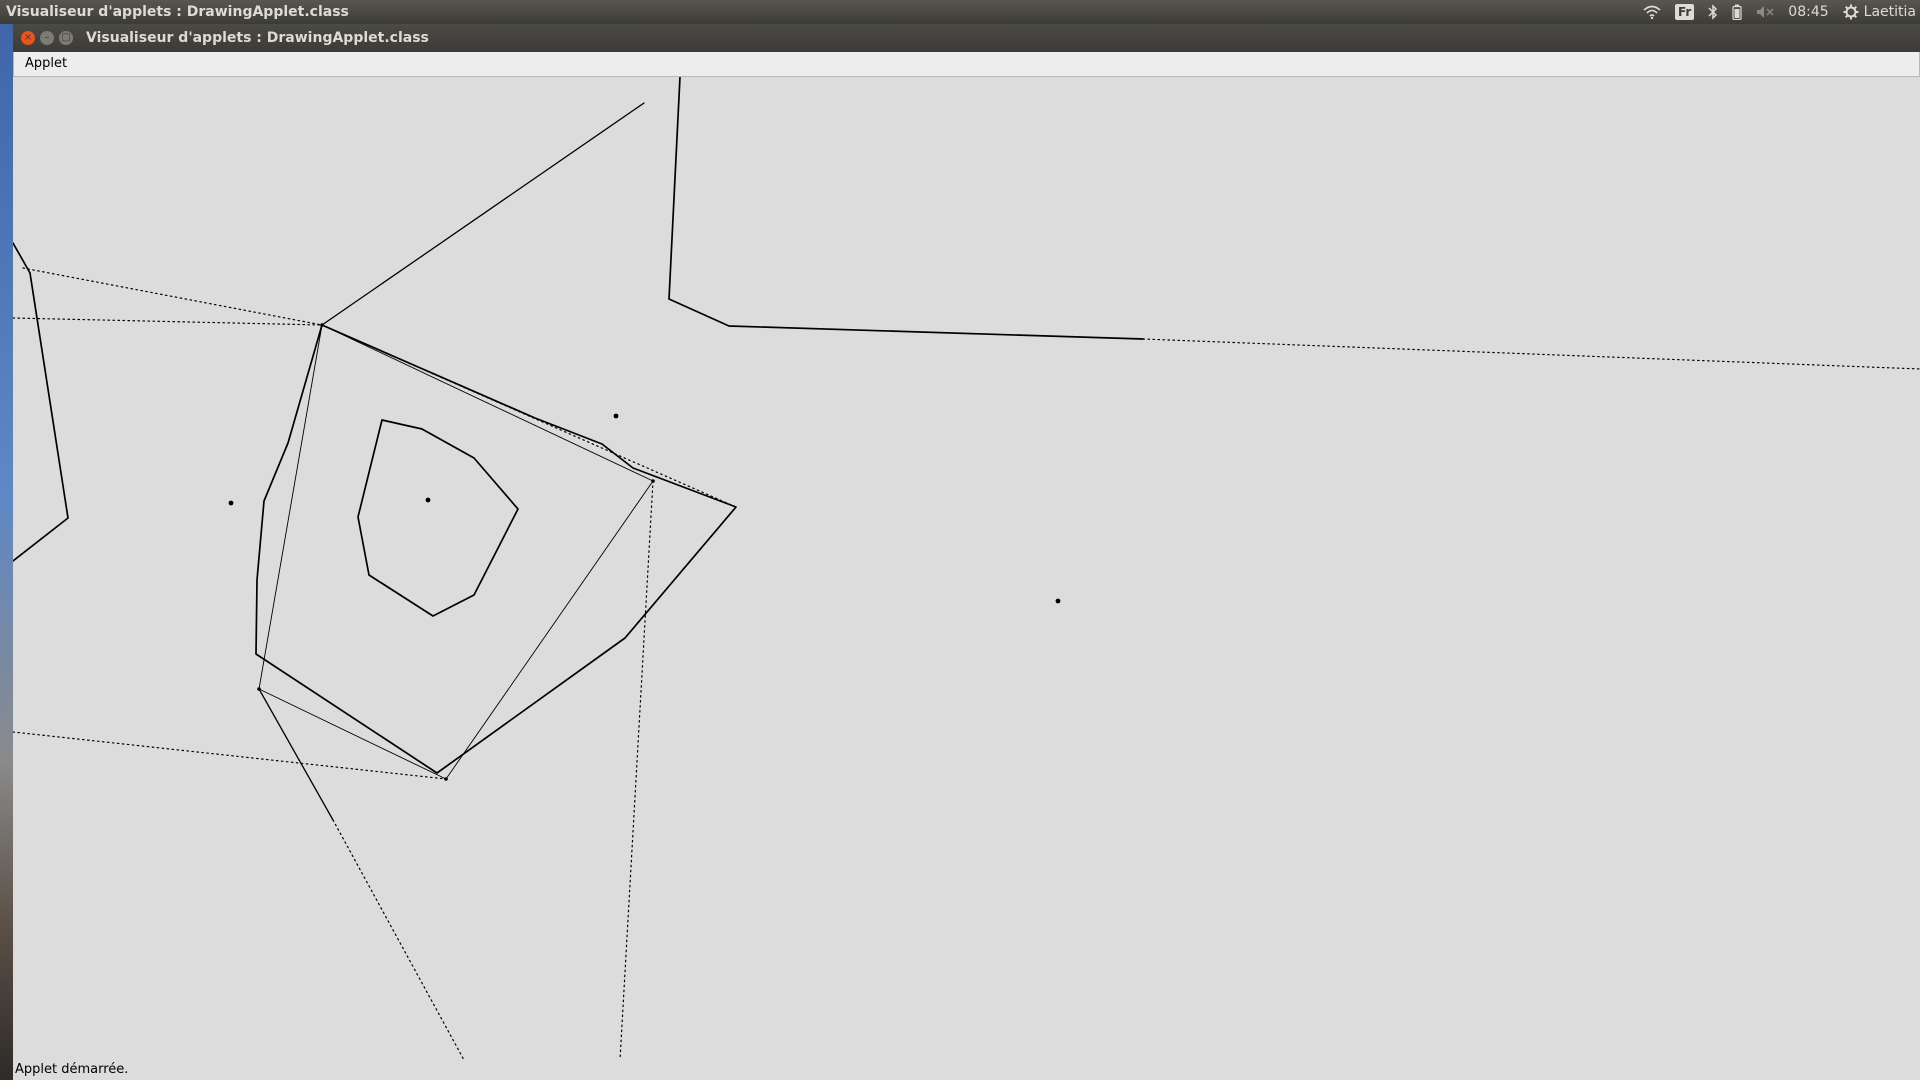  What do you see at coordinates (72, 1069) in the screenshot?
I see `status-text: Applet démarrée.` at bounding box center [72, 1069].